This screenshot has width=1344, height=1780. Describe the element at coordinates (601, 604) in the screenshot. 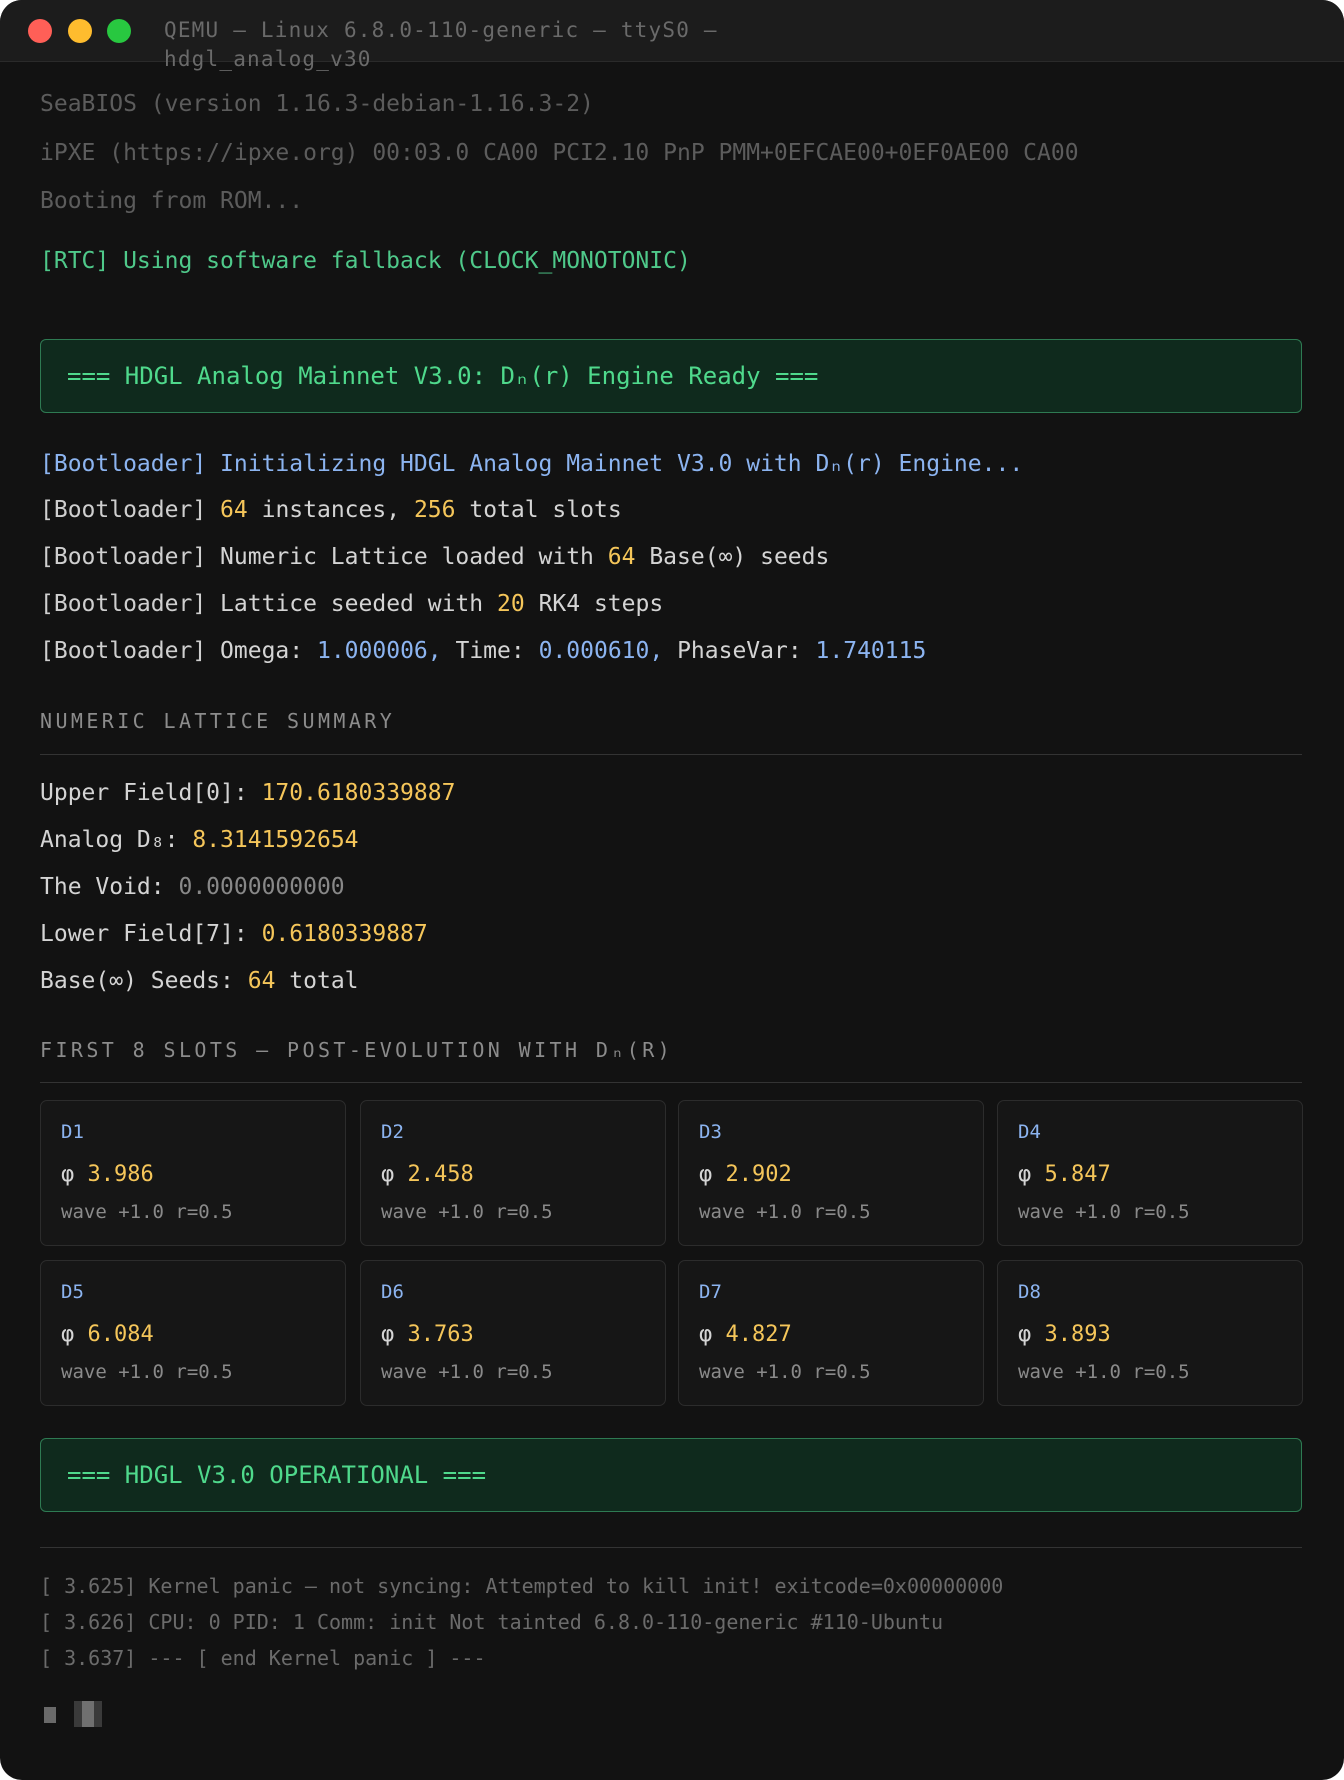

I see `seeded-suffix: RK4 steps` at that location.